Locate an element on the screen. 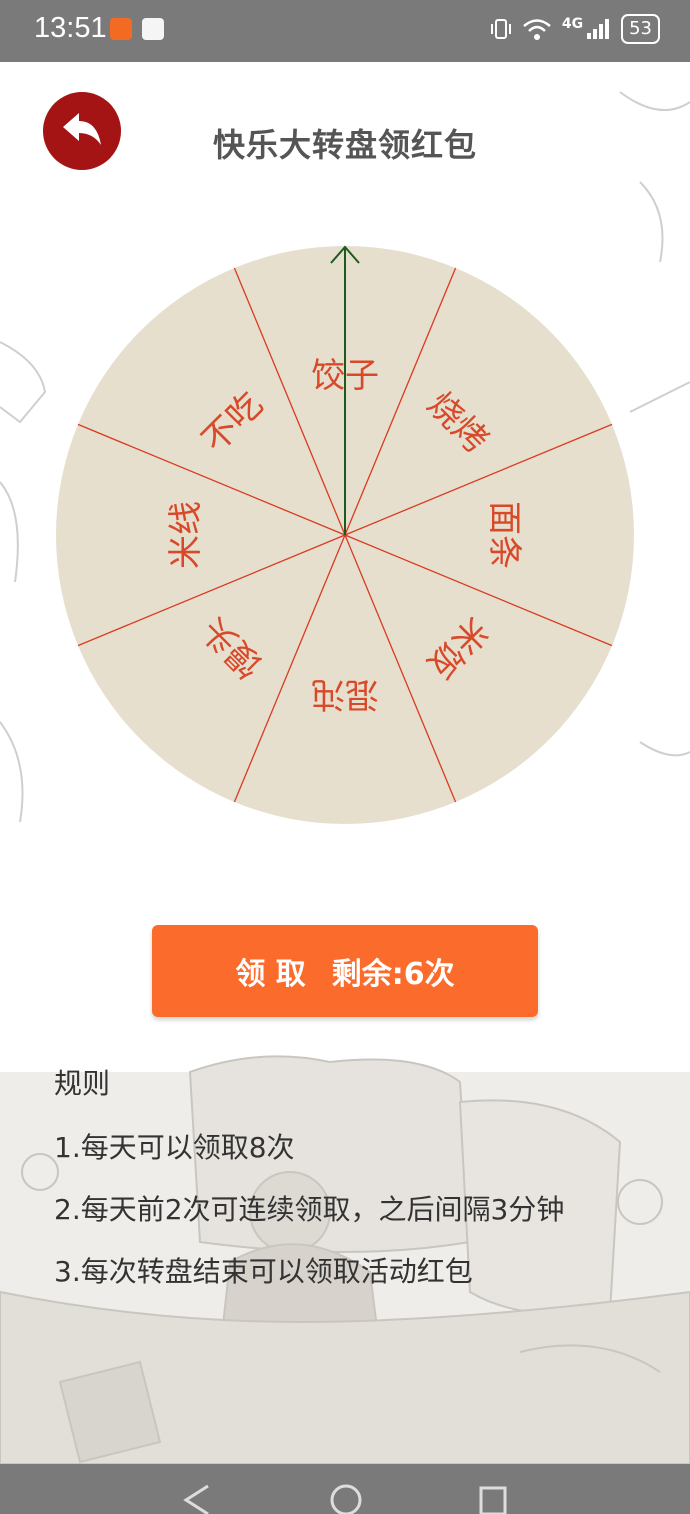 The image size is (690, 1514). wheel-segment-label: 面条 is located at coordinates (504, 535).